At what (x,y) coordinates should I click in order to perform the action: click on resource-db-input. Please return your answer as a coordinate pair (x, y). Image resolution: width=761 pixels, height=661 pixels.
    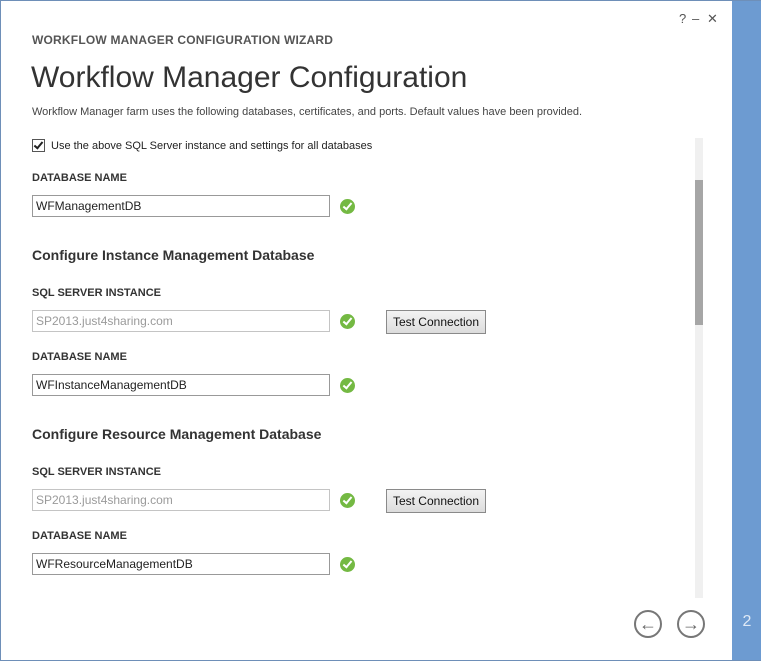
    Looking at the image, I should click on (181, 564).